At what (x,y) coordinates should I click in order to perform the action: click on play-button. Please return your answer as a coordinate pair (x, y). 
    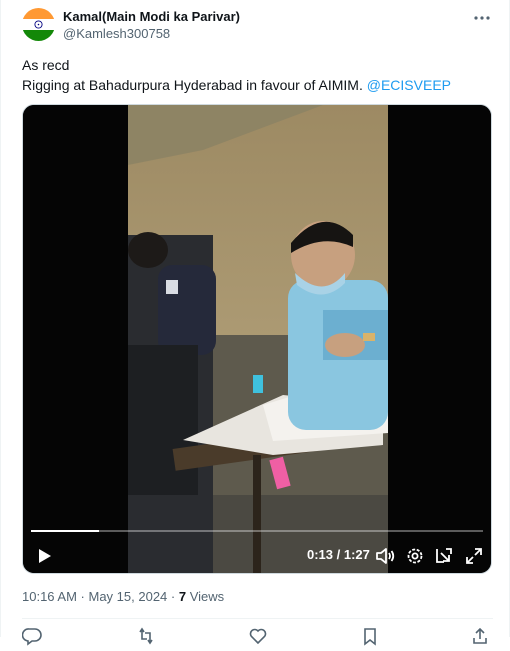
    Looking at the image, I should click on (44, 556).